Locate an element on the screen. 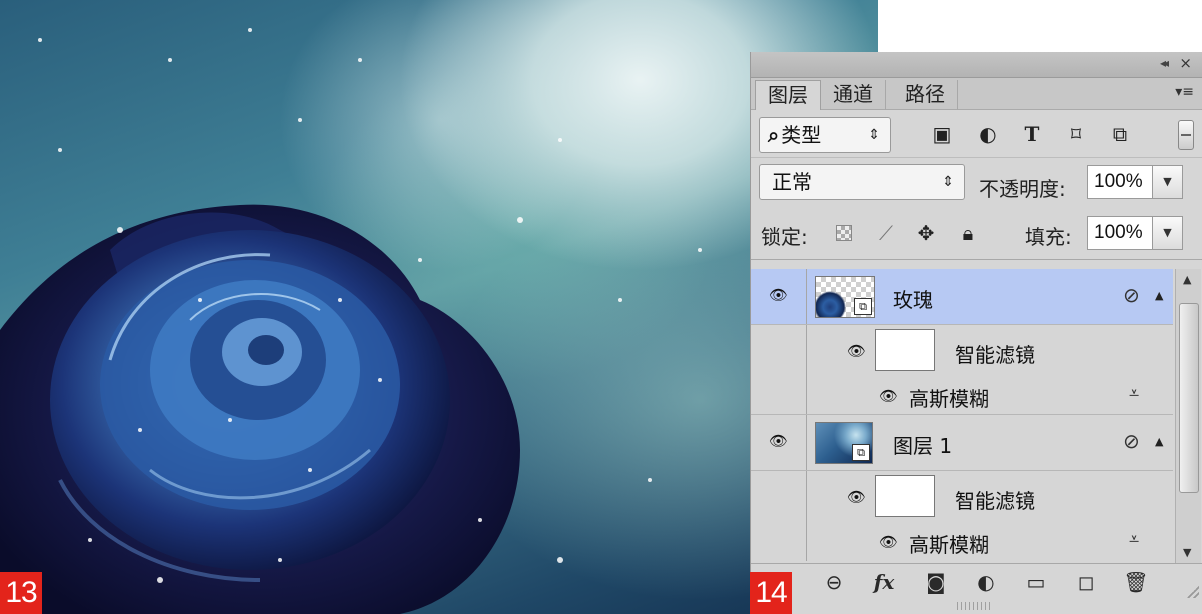 Image resolution: width=1202 pixels, height=614 pixels. scroll-thumb is located at coordinates (1189, 398).